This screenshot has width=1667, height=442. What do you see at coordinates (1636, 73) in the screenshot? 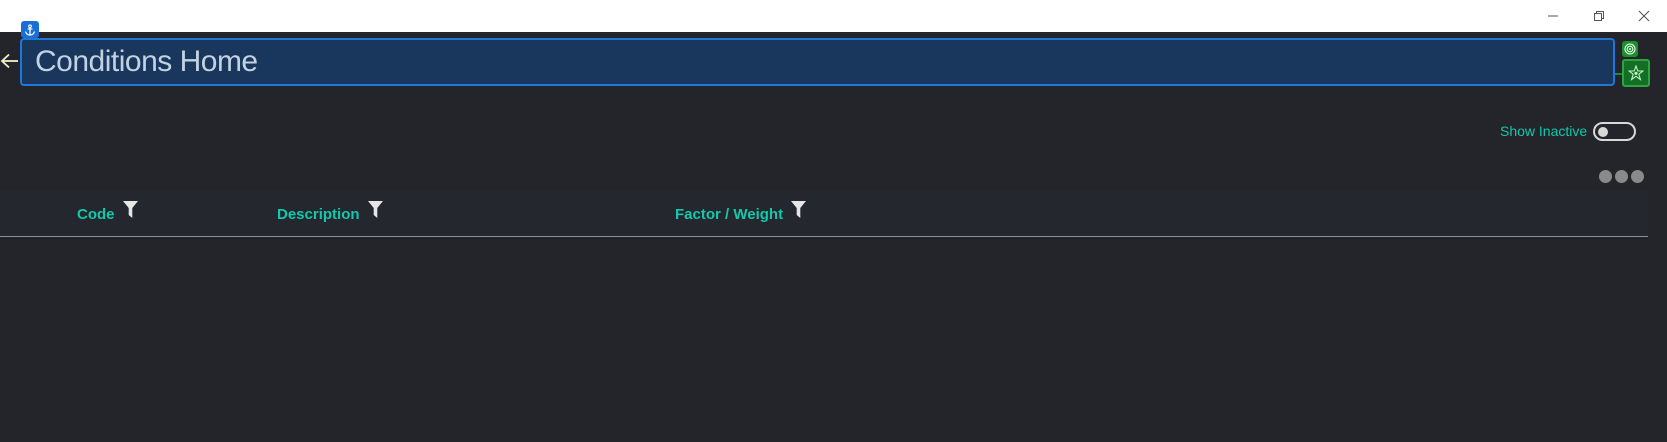
I see `star-badge-icon` at bounding box center [1636, 73].